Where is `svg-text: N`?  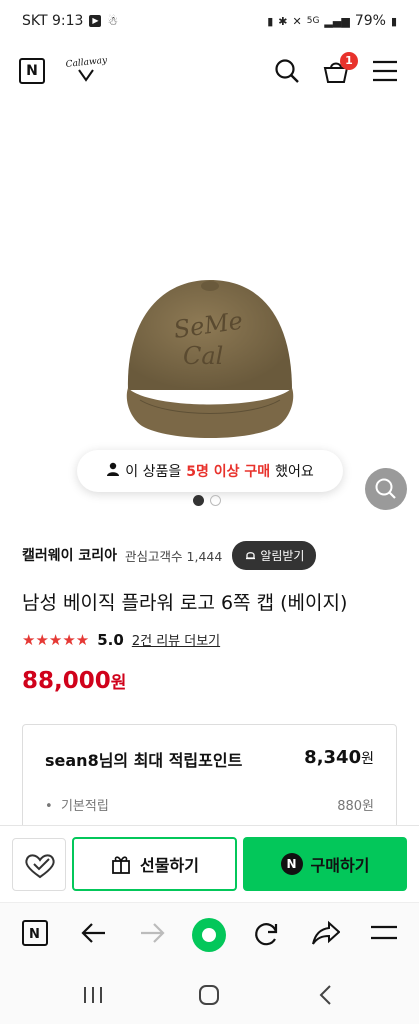
svg-text: N is located at coordinates (34, 934).